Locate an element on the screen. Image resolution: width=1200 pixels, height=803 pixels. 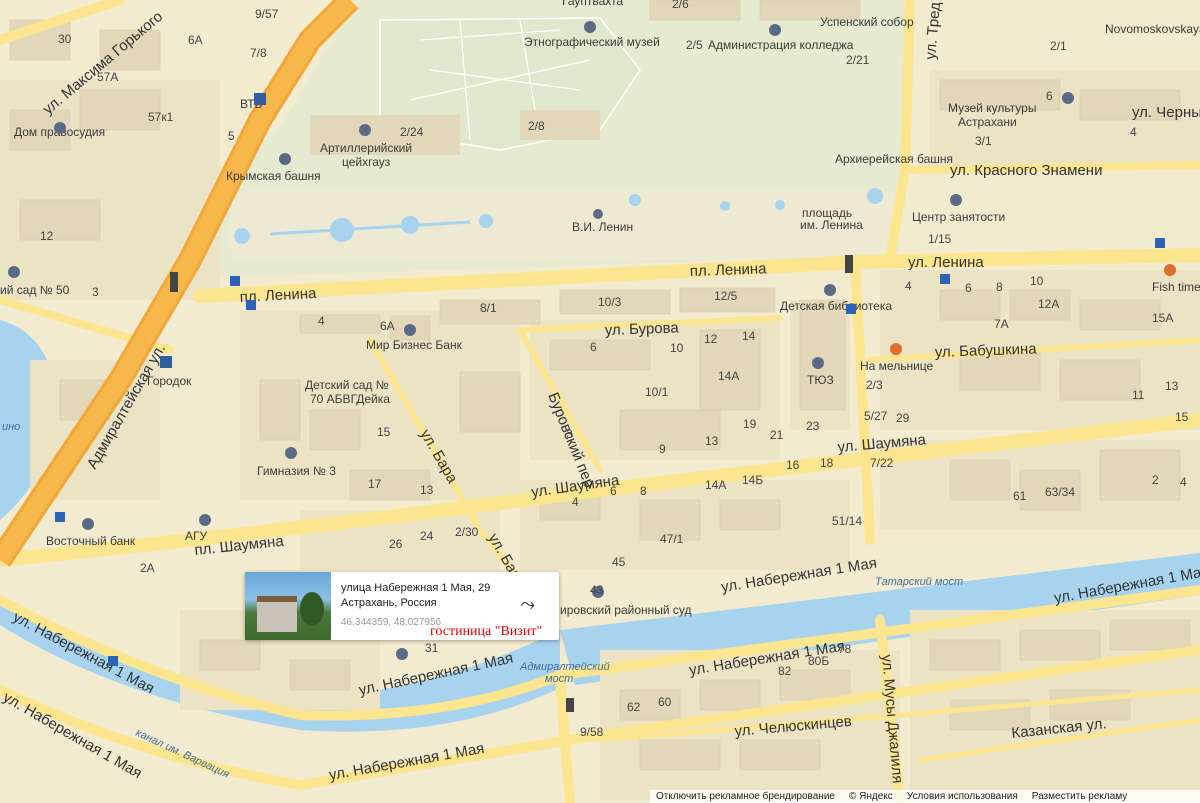
place-ads-link: Разместить рекламу is located at coordinates (1080, 796).